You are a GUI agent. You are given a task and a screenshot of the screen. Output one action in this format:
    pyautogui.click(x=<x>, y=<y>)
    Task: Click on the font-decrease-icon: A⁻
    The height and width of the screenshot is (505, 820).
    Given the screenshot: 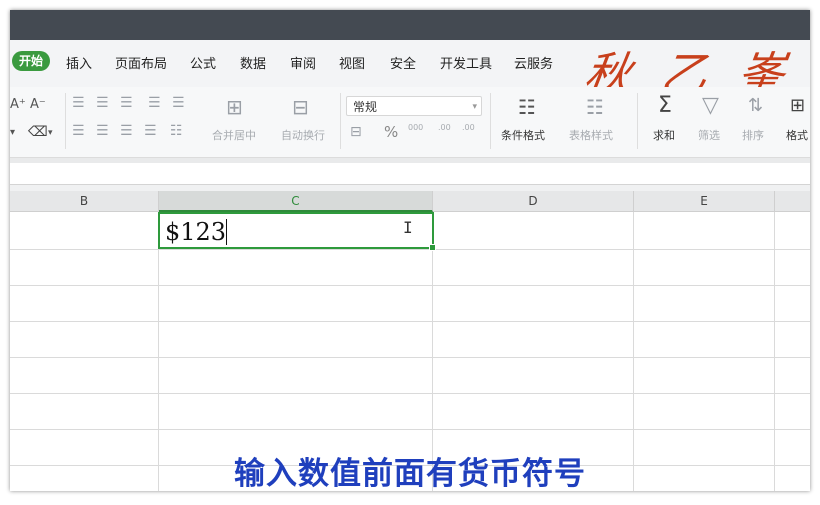 What is the action you would take?
    pyautogui.click(x=38, y=104)
    